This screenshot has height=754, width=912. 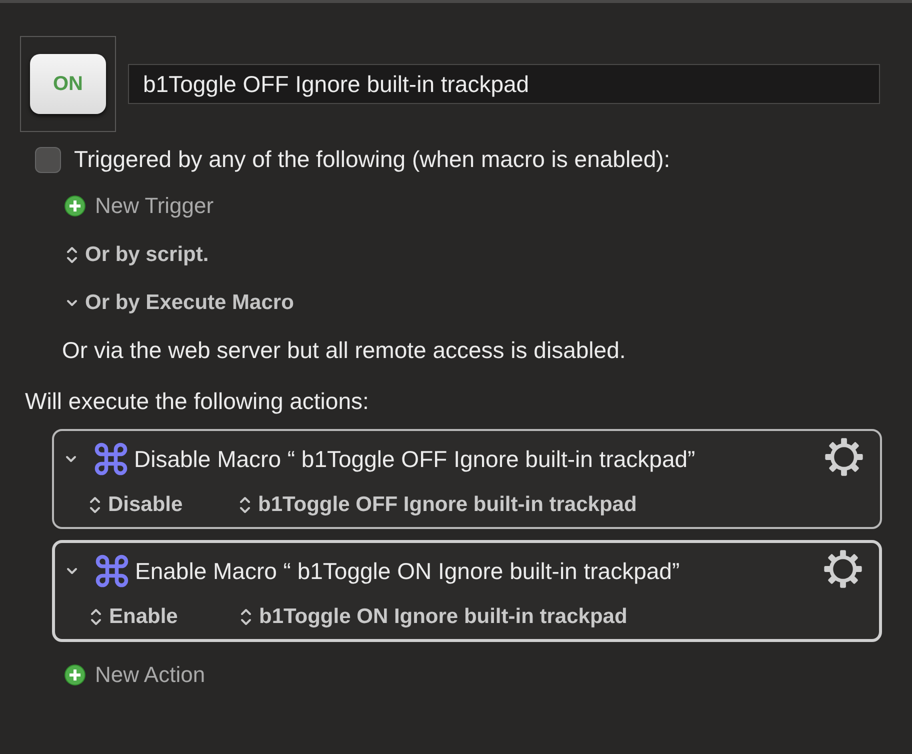 I want to click on popup-menu: b1Toggle ON Ignore built-in trackpad, so click(x=443, y=617).